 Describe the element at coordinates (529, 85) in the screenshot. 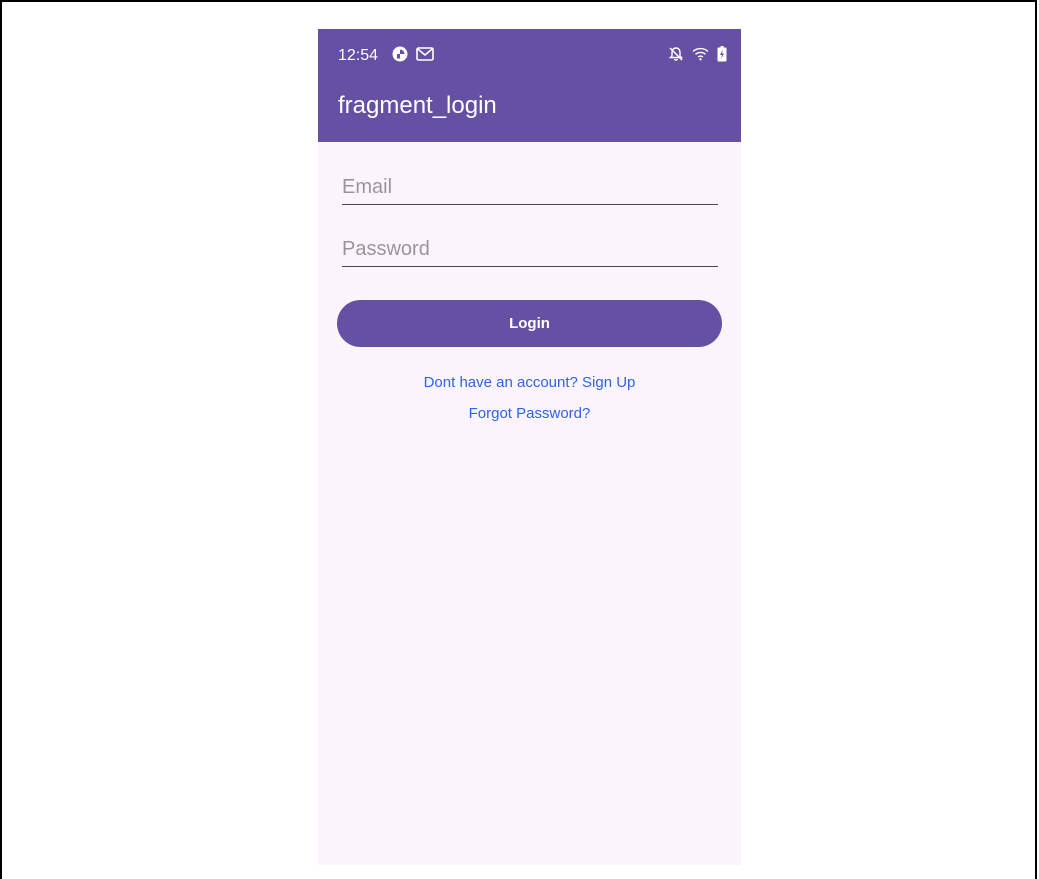

I see `app-bar: 12:54 fragment_login` at that location.